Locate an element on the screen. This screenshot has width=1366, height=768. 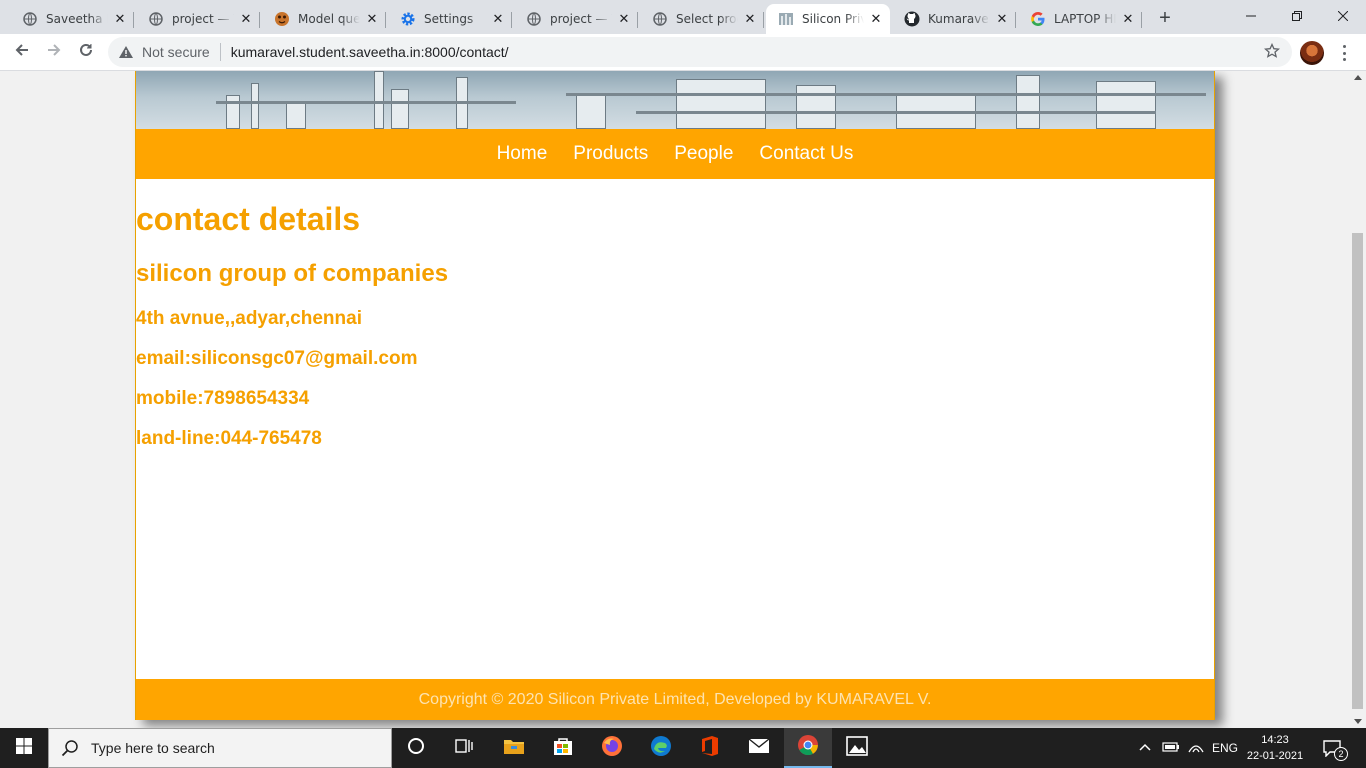
edge-button is located at coordinates (661, 748).